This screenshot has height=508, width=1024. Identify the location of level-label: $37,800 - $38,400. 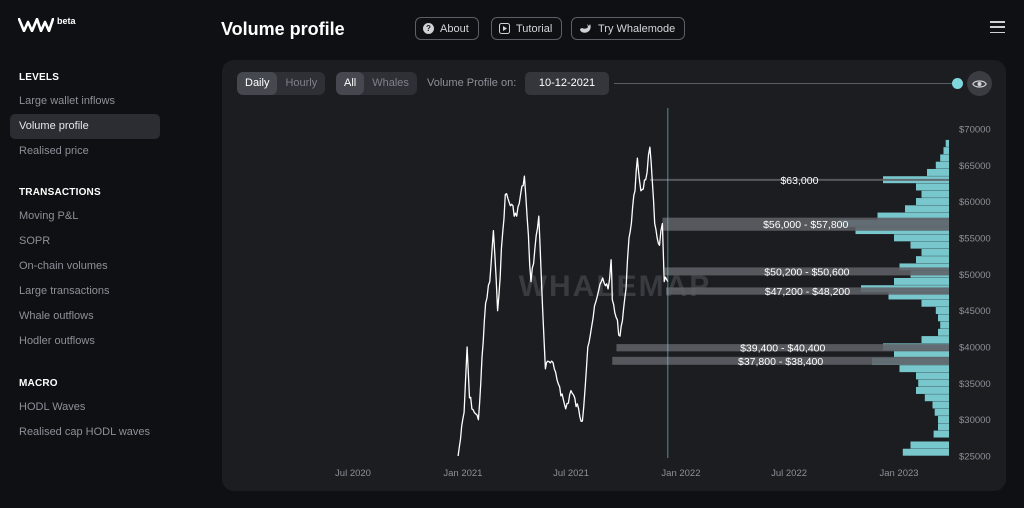
(780, 362).